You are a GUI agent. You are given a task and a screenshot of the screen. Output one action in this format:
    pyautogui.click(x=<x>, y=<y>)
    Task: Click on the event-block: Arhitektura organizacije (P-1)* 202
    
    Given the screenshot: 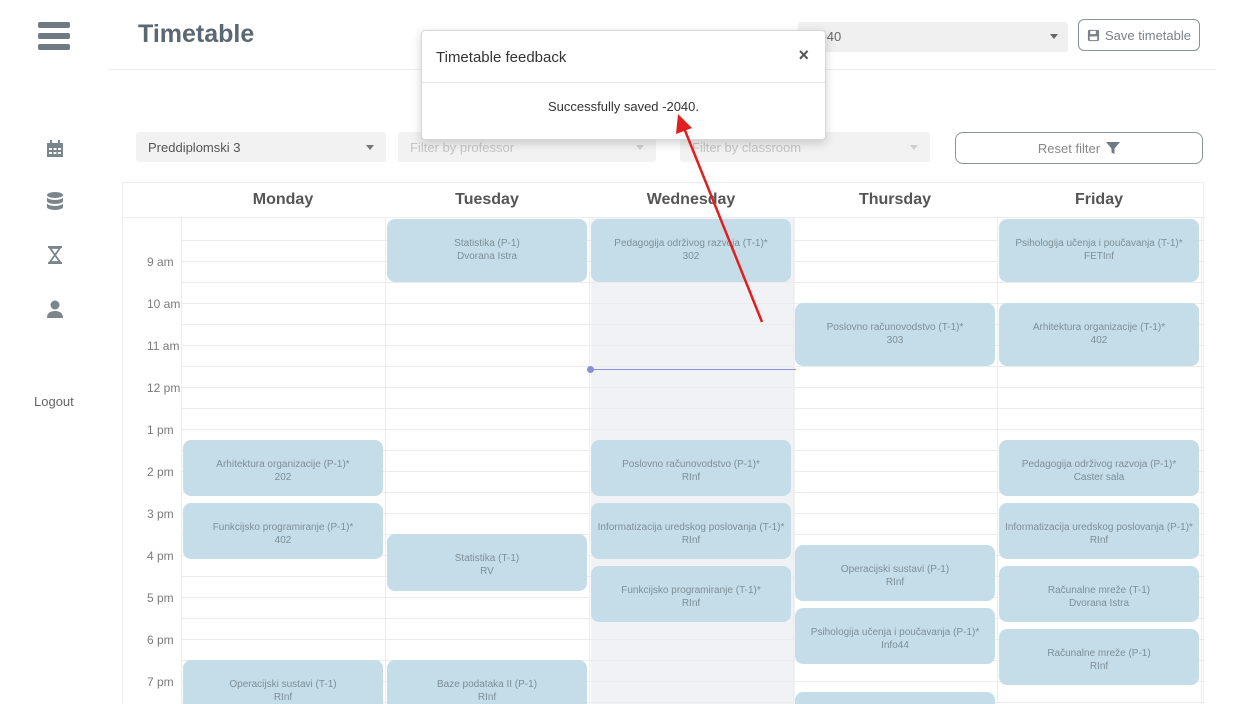 What is the action you would take?
    pyautogui.click(x=283, y=468)
    